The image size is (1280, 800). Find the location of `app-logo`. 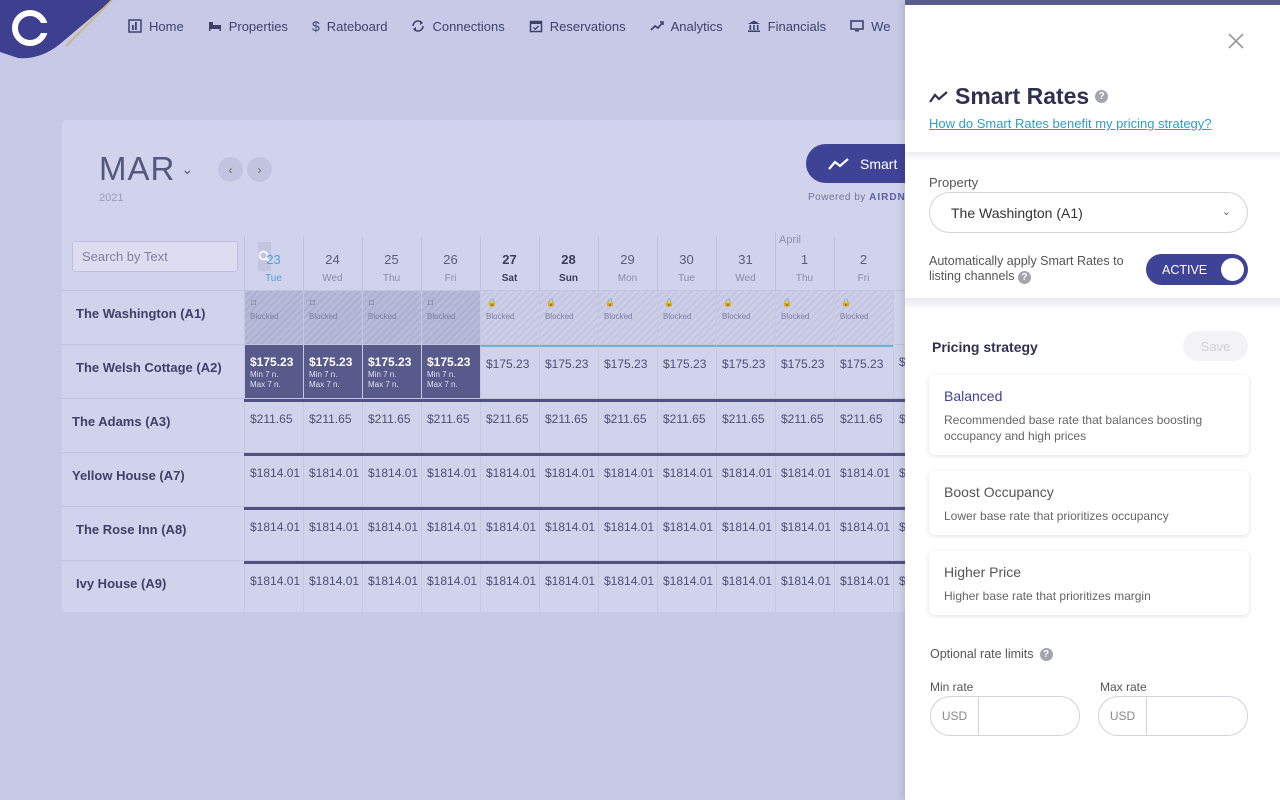

app-logo is located at coordinates (60, 30).